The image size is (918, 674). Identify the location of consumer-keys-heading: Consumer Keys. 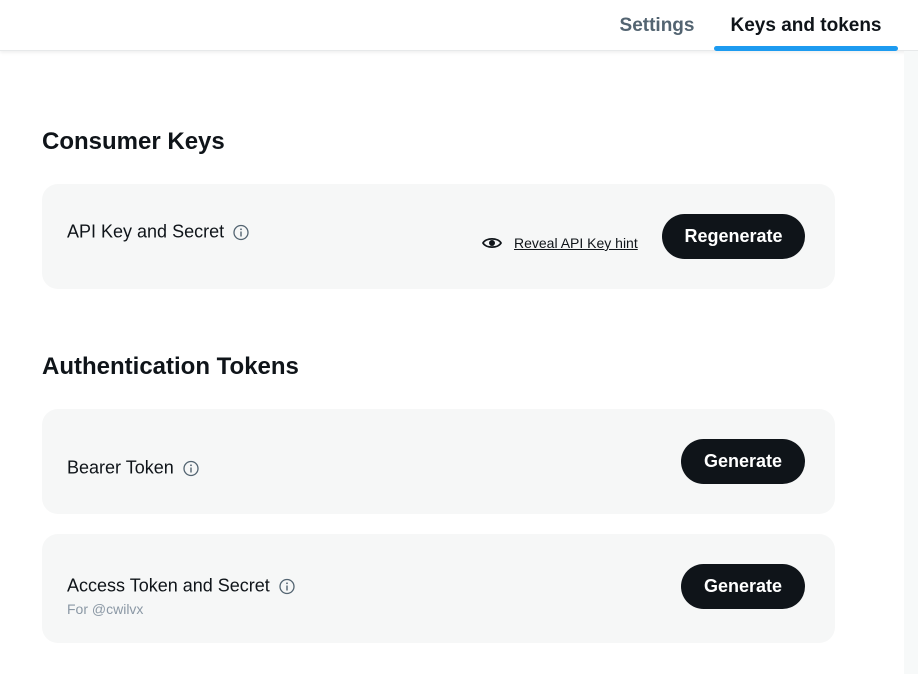
(133, 141).